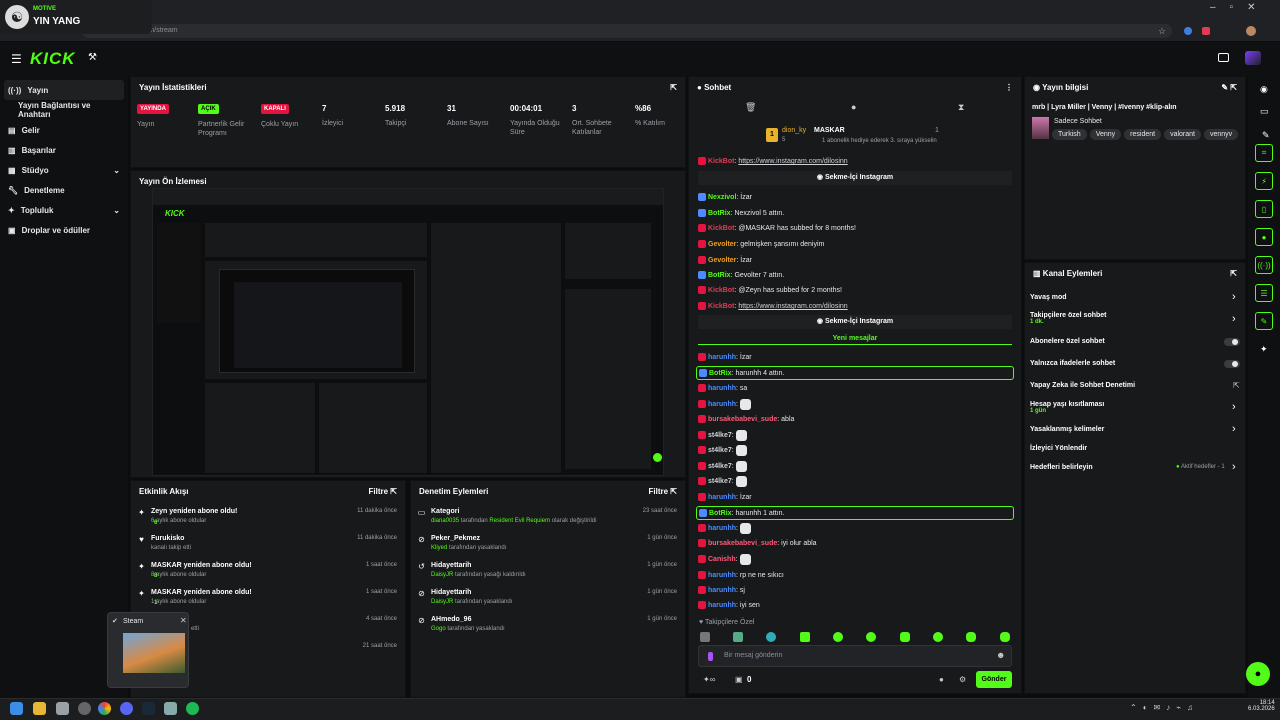 Image resolution: width=1280 pixels, height=720 pixels. I want to click on clock: 18:14 6.03.2026, so click(1261, 706).